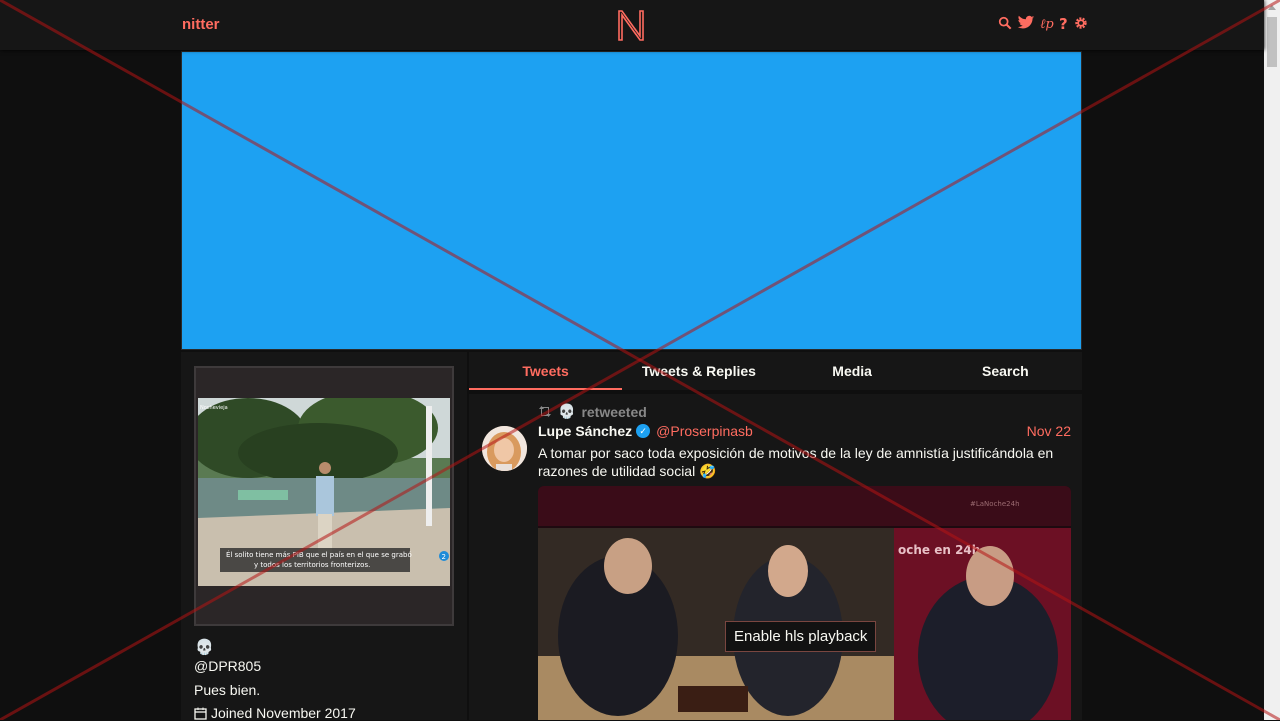 The image size is (1280, 721). I want to click on retweet-header: 💀 retweeted, so click(592, 411).